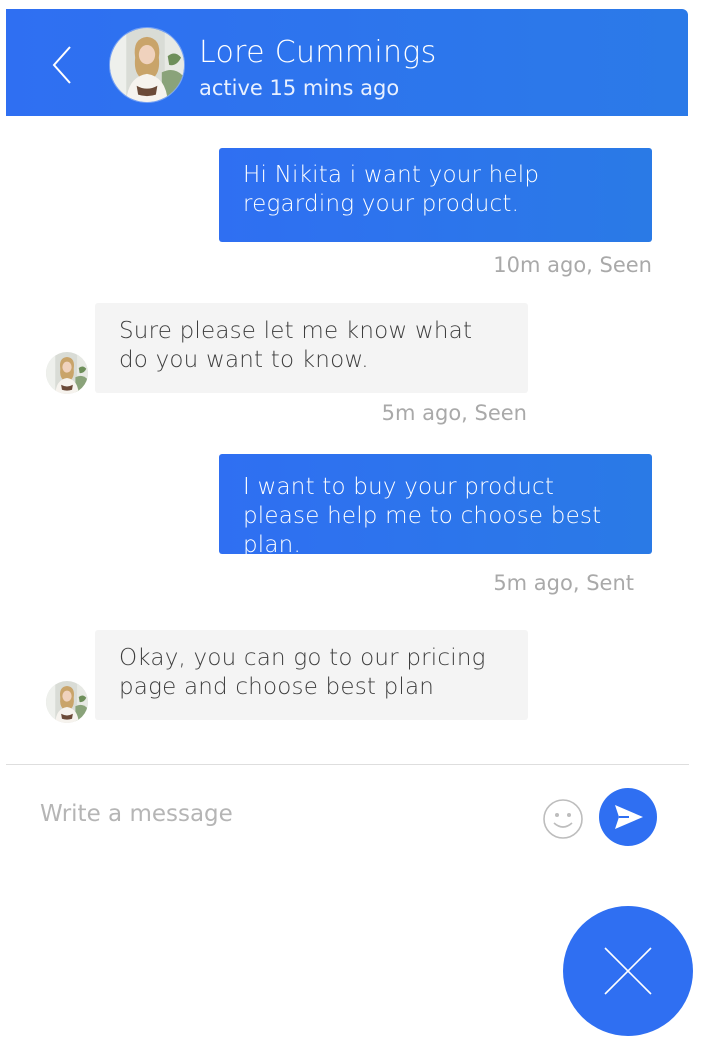  I want to click on close-icon, so click(628, 971).